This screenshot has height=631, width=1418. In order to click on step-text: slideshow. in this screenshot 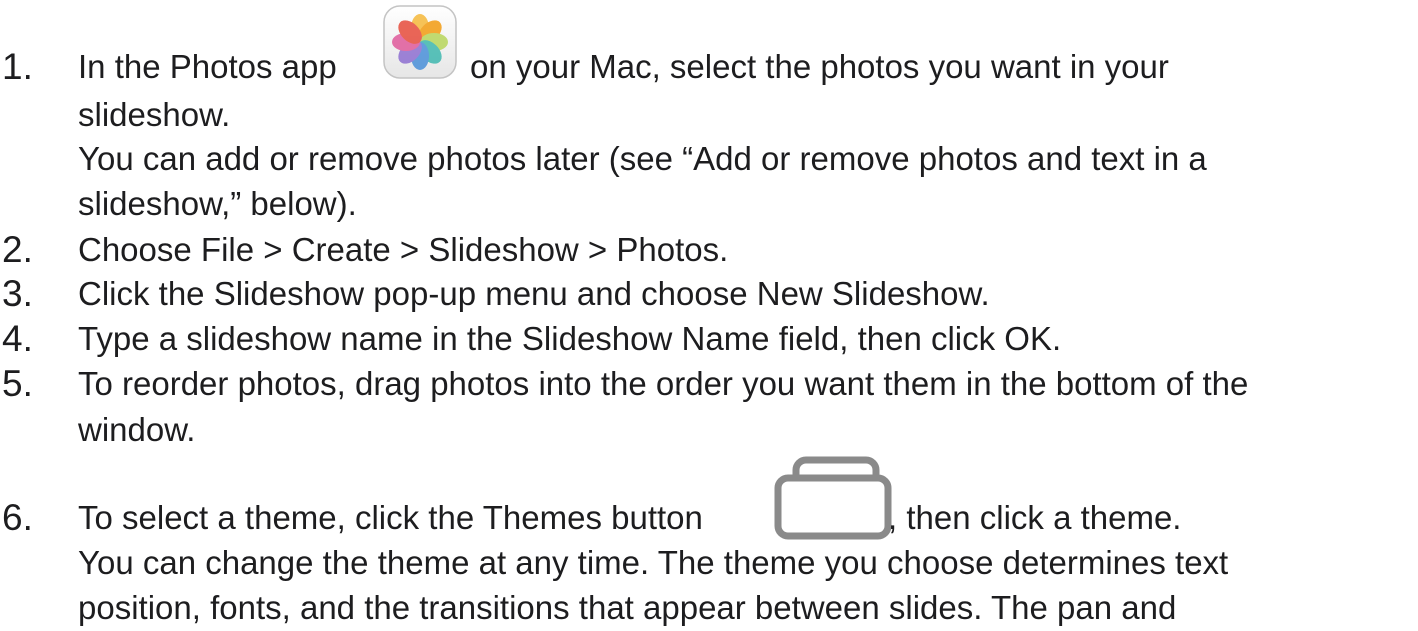, I will do `click(154, 114)`.